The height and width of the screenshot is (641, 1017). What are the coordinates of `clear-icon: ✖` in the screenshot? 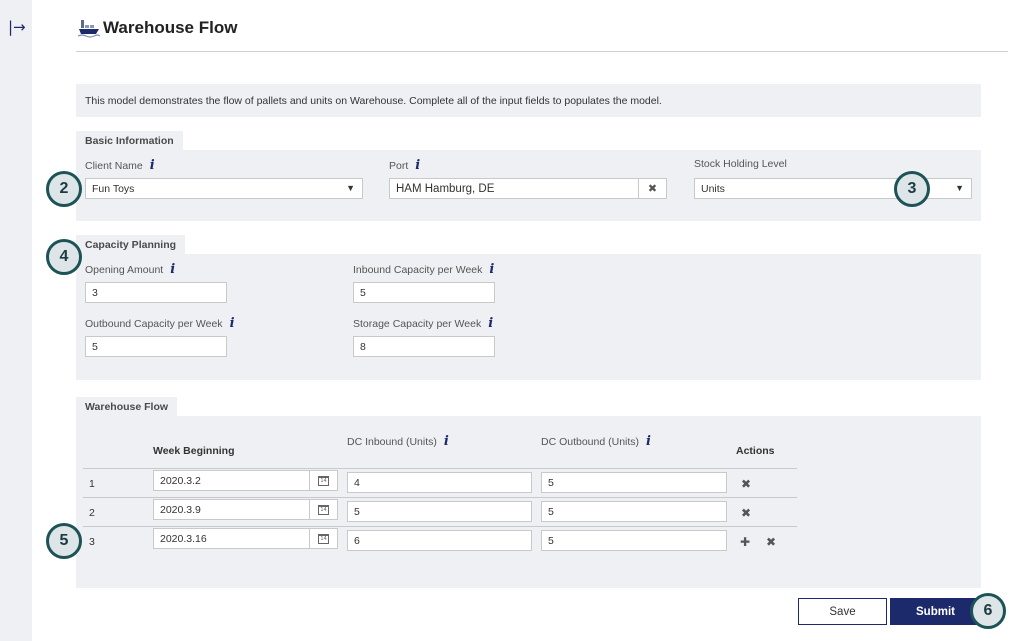 It's located at (652, 188).